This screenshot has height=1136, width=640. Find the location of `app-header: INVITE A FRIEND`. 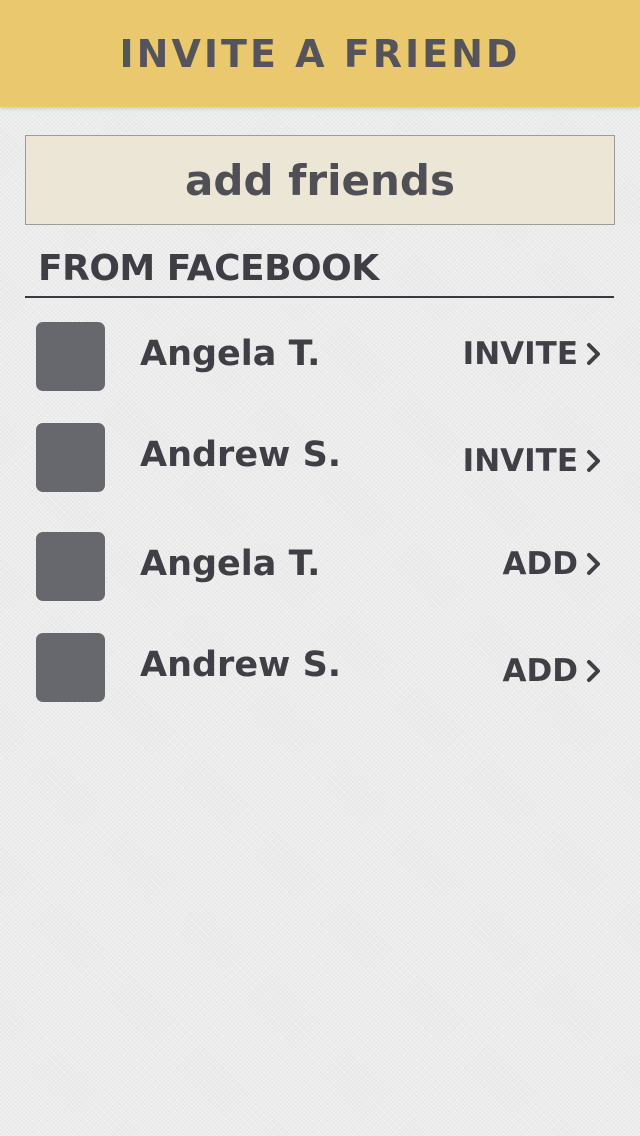

app-header: INVITE A FRIEND is located at coordinates (320, 53).